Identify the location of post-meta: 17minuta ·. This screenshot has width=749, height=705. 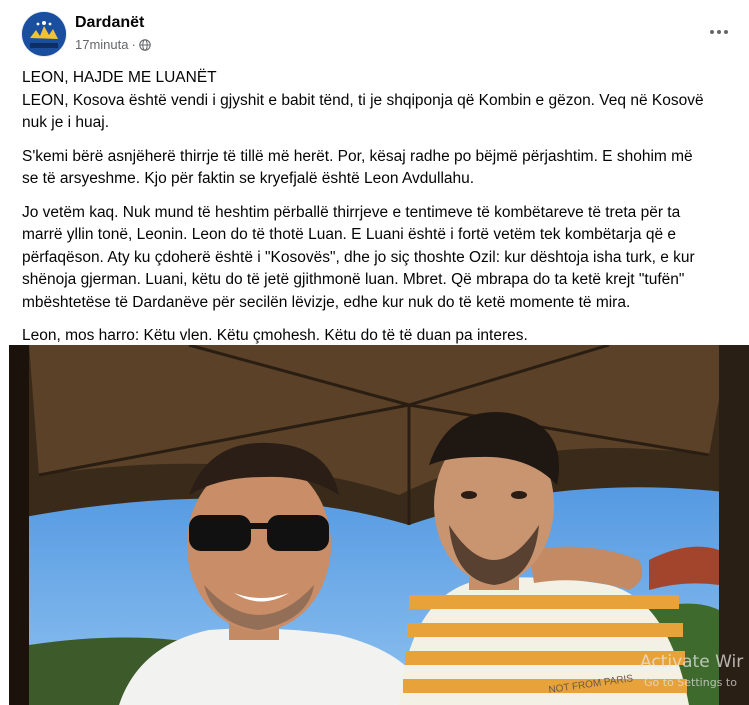
(113, 44).